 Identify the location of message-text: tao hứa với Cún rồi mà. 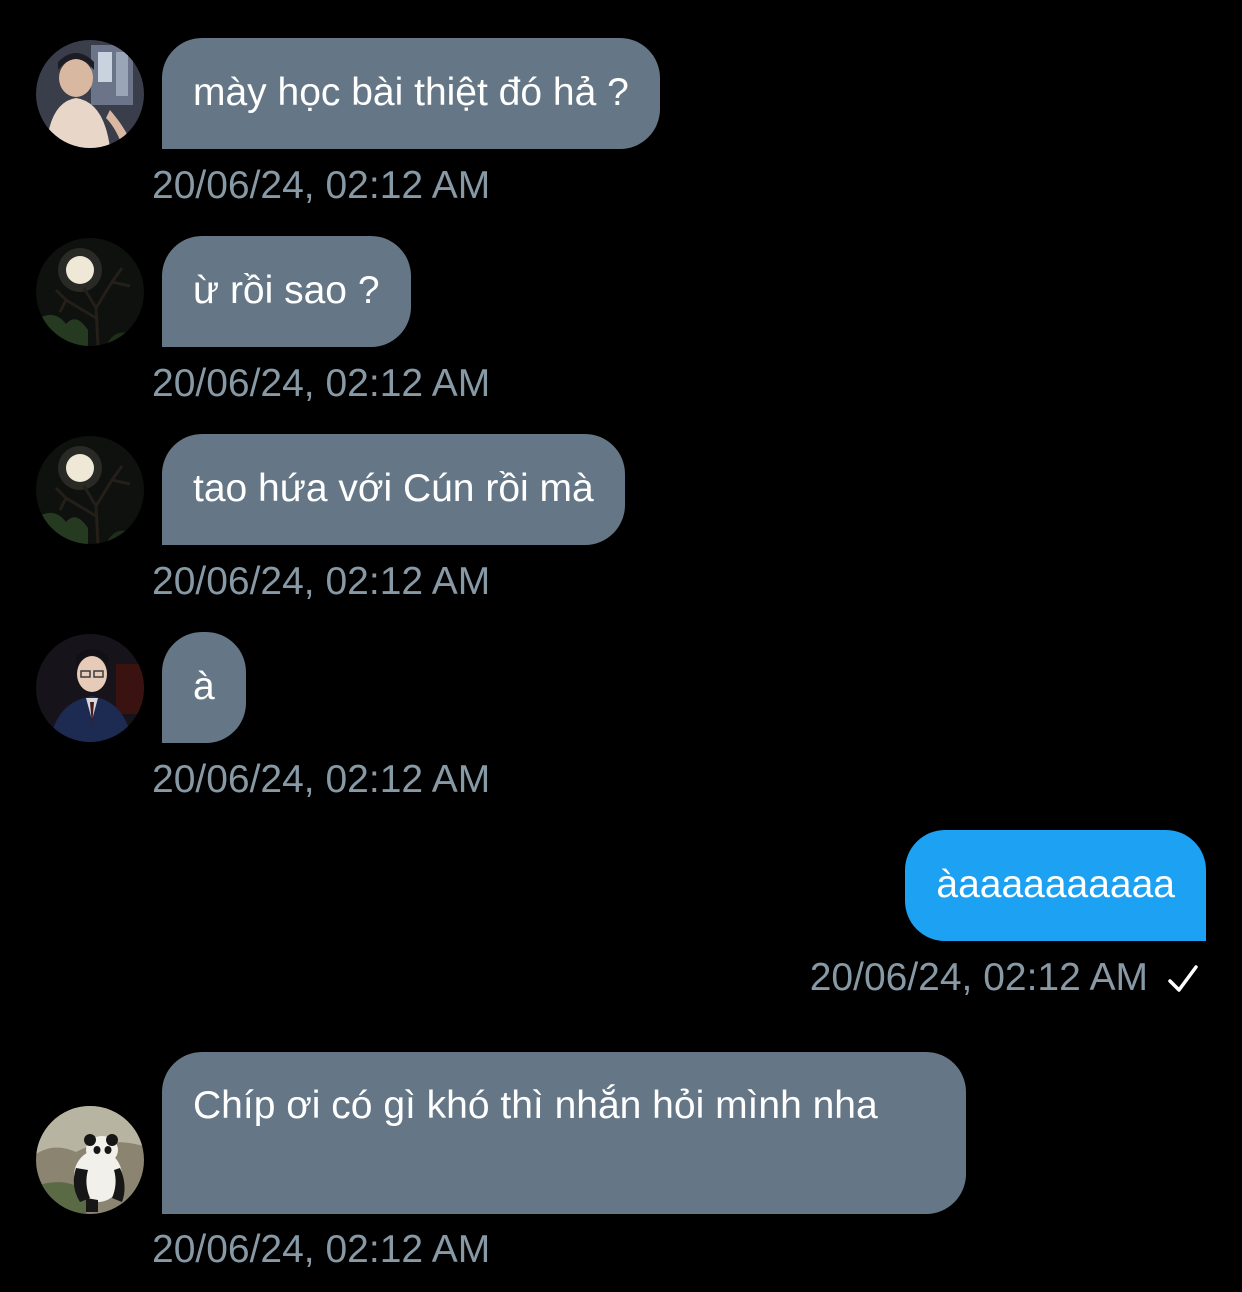
(393, 488).